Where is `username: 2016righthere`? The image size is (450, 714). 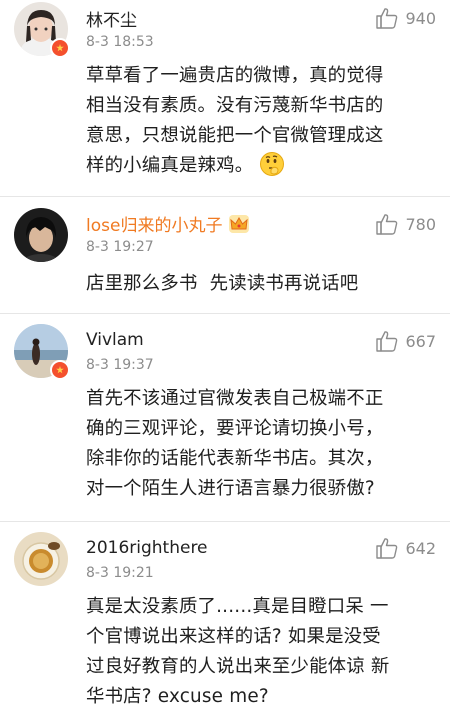 username: 2016righthere is located at coordinates (147, 548).